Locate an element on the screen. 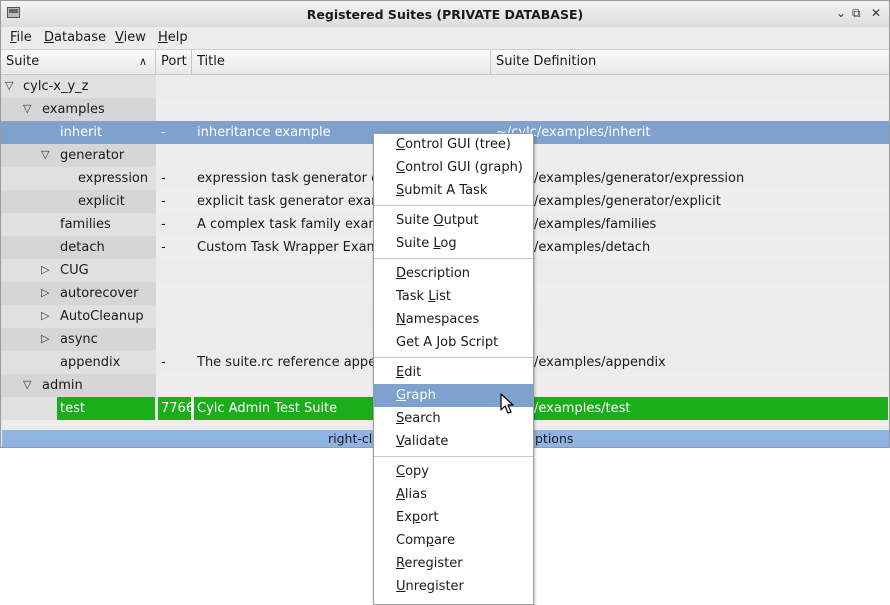 The width and height of the screenshot is (890, 605). column-suite-definition: Suite Definition is located at coordinates (690, 62).